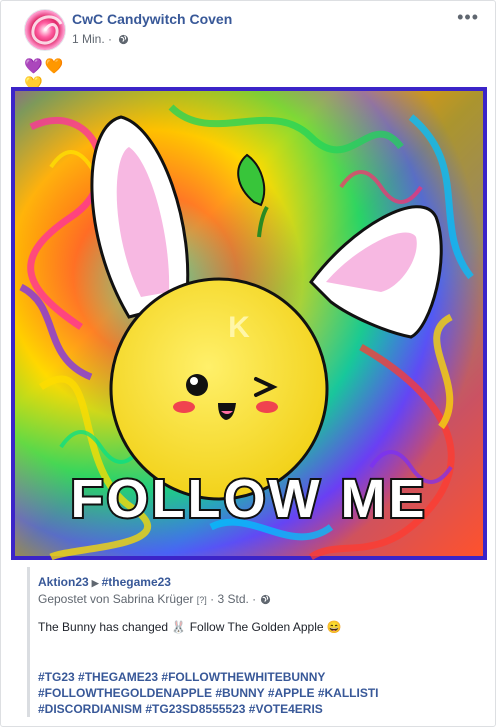 The width and height of the screenshot is (496, 727). I want to click on hashtag-link: #FOLLOWTHEWHITEBUNNY, so click(243, 677).